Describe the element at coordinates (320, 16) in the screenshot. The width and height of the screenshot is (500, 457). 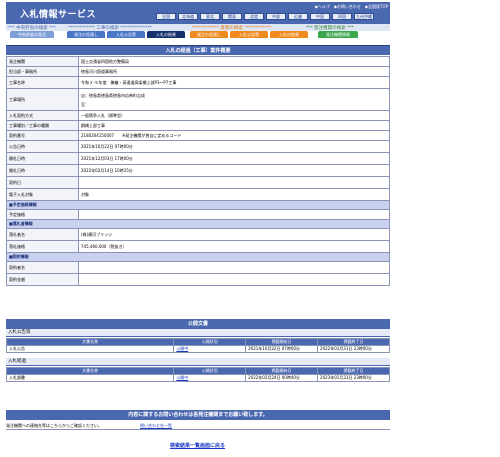
I see `region-tab-chugoku: 中国` at that location.